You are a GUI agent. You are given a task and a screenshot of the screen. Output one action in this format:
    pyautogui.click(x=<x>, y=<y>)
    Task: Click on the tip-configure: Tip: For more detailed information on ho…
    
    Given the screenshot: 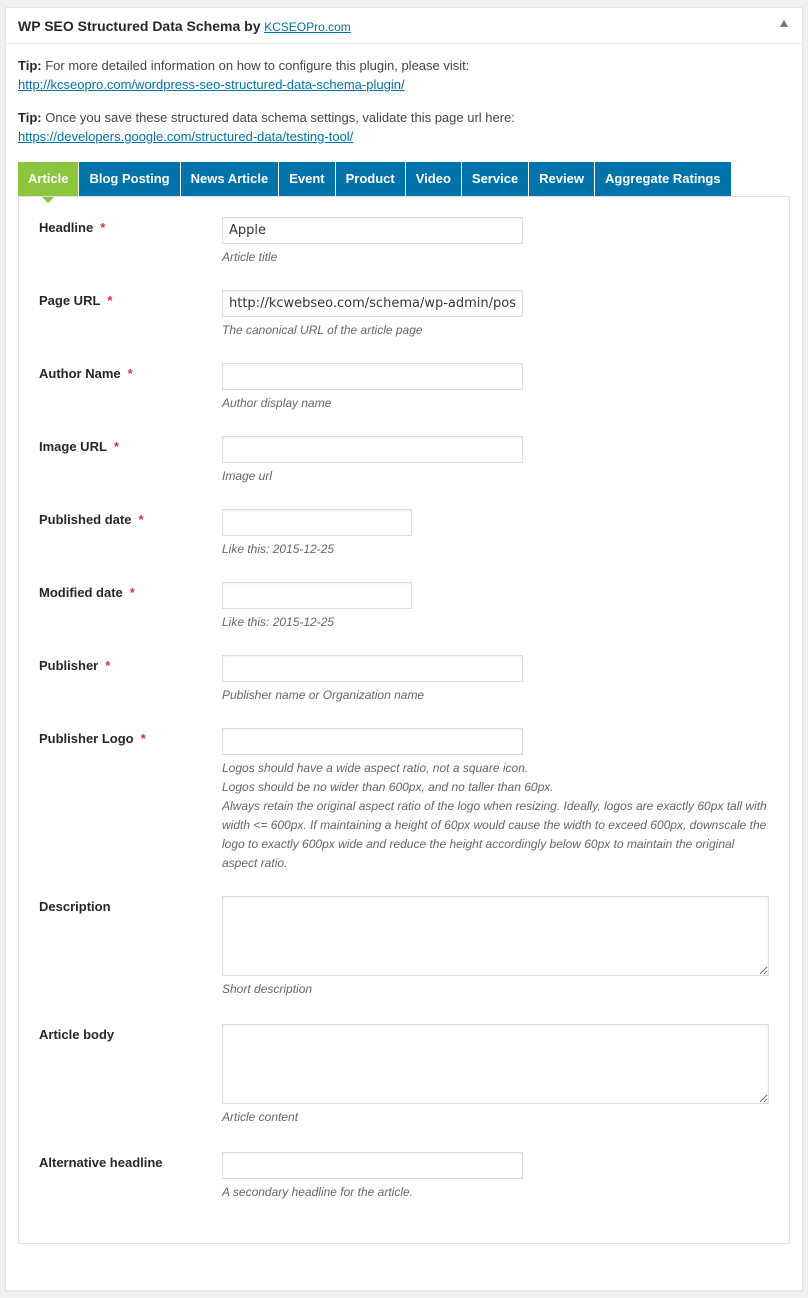 What is the action you would take?
    pyautogui.click(x=404, y=75)
    